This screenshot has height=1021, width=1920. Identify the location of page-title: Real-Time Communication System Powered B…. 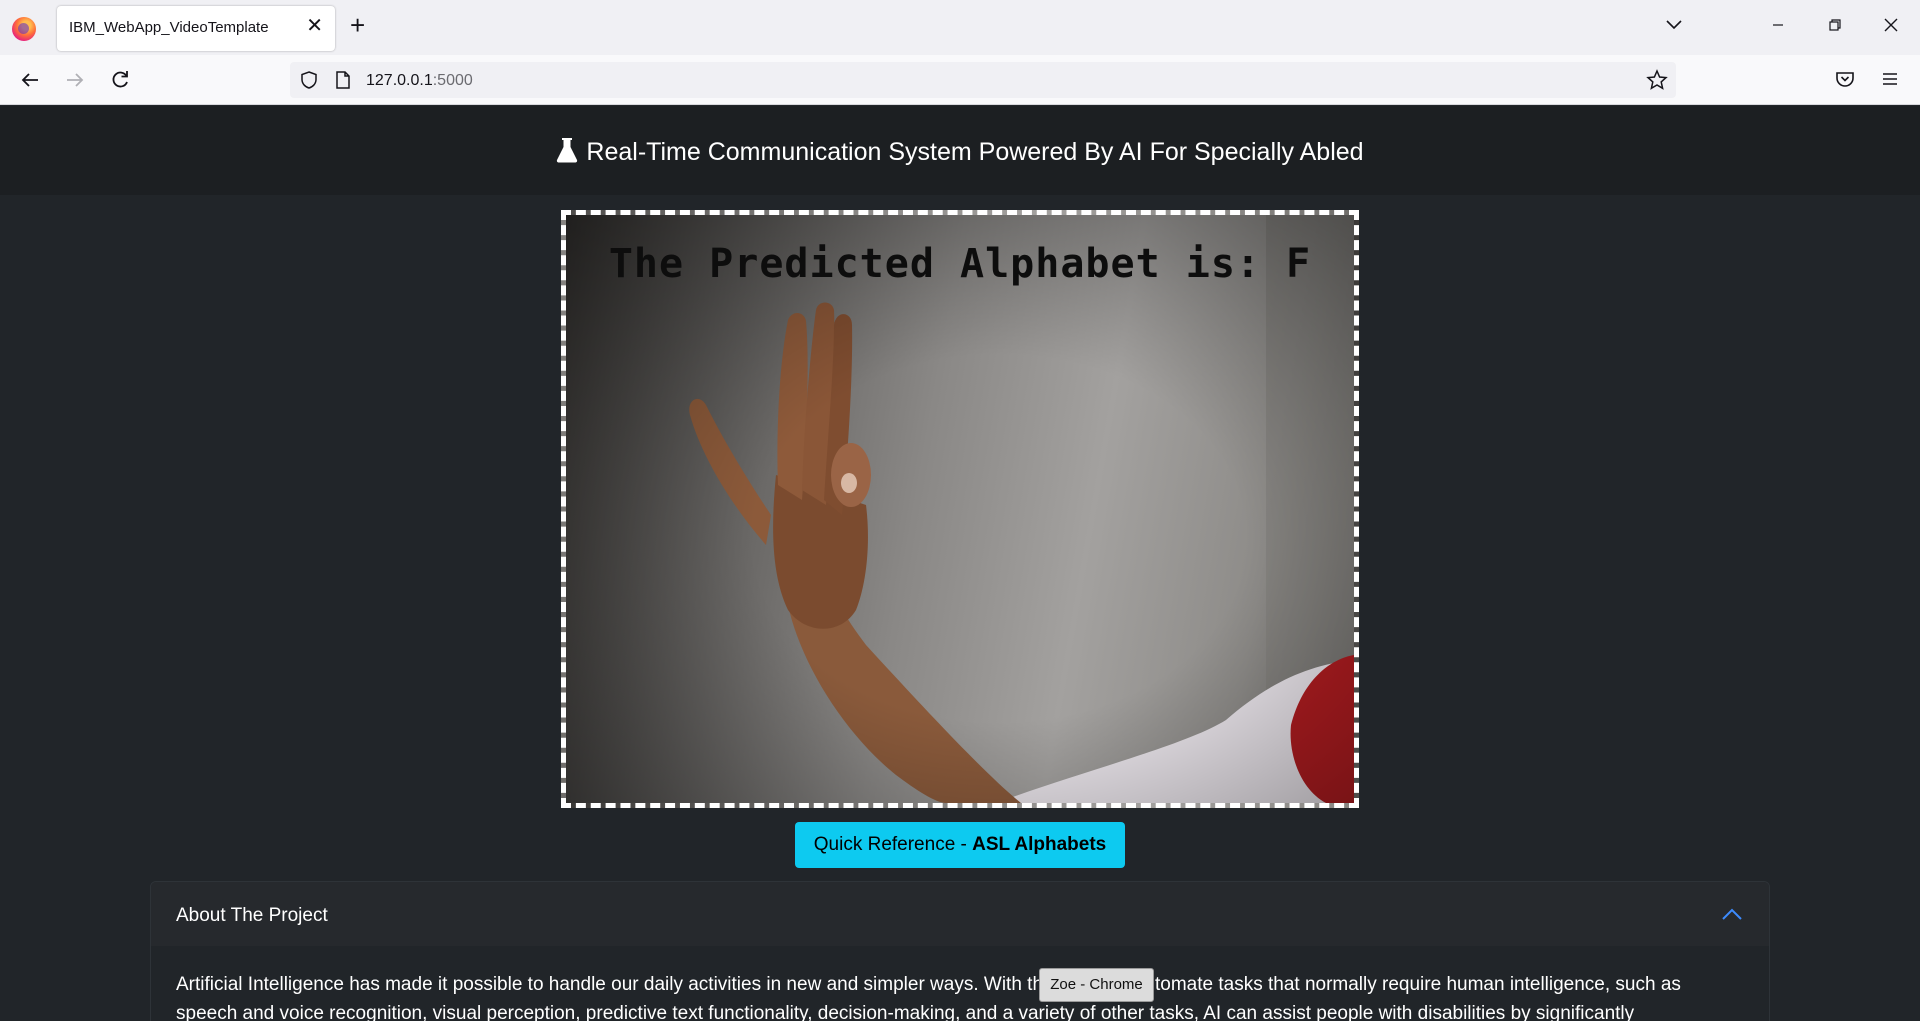
(960, 152).